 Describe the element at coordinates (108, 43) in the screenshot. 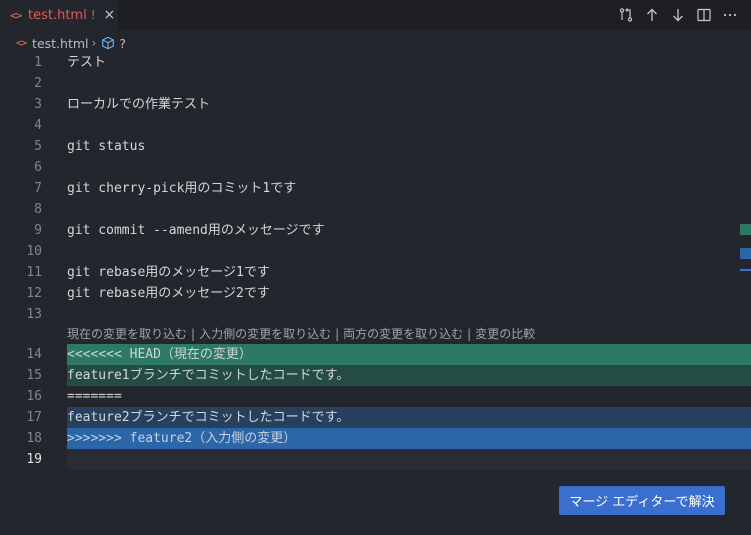

I see `cube-icon` at that location.